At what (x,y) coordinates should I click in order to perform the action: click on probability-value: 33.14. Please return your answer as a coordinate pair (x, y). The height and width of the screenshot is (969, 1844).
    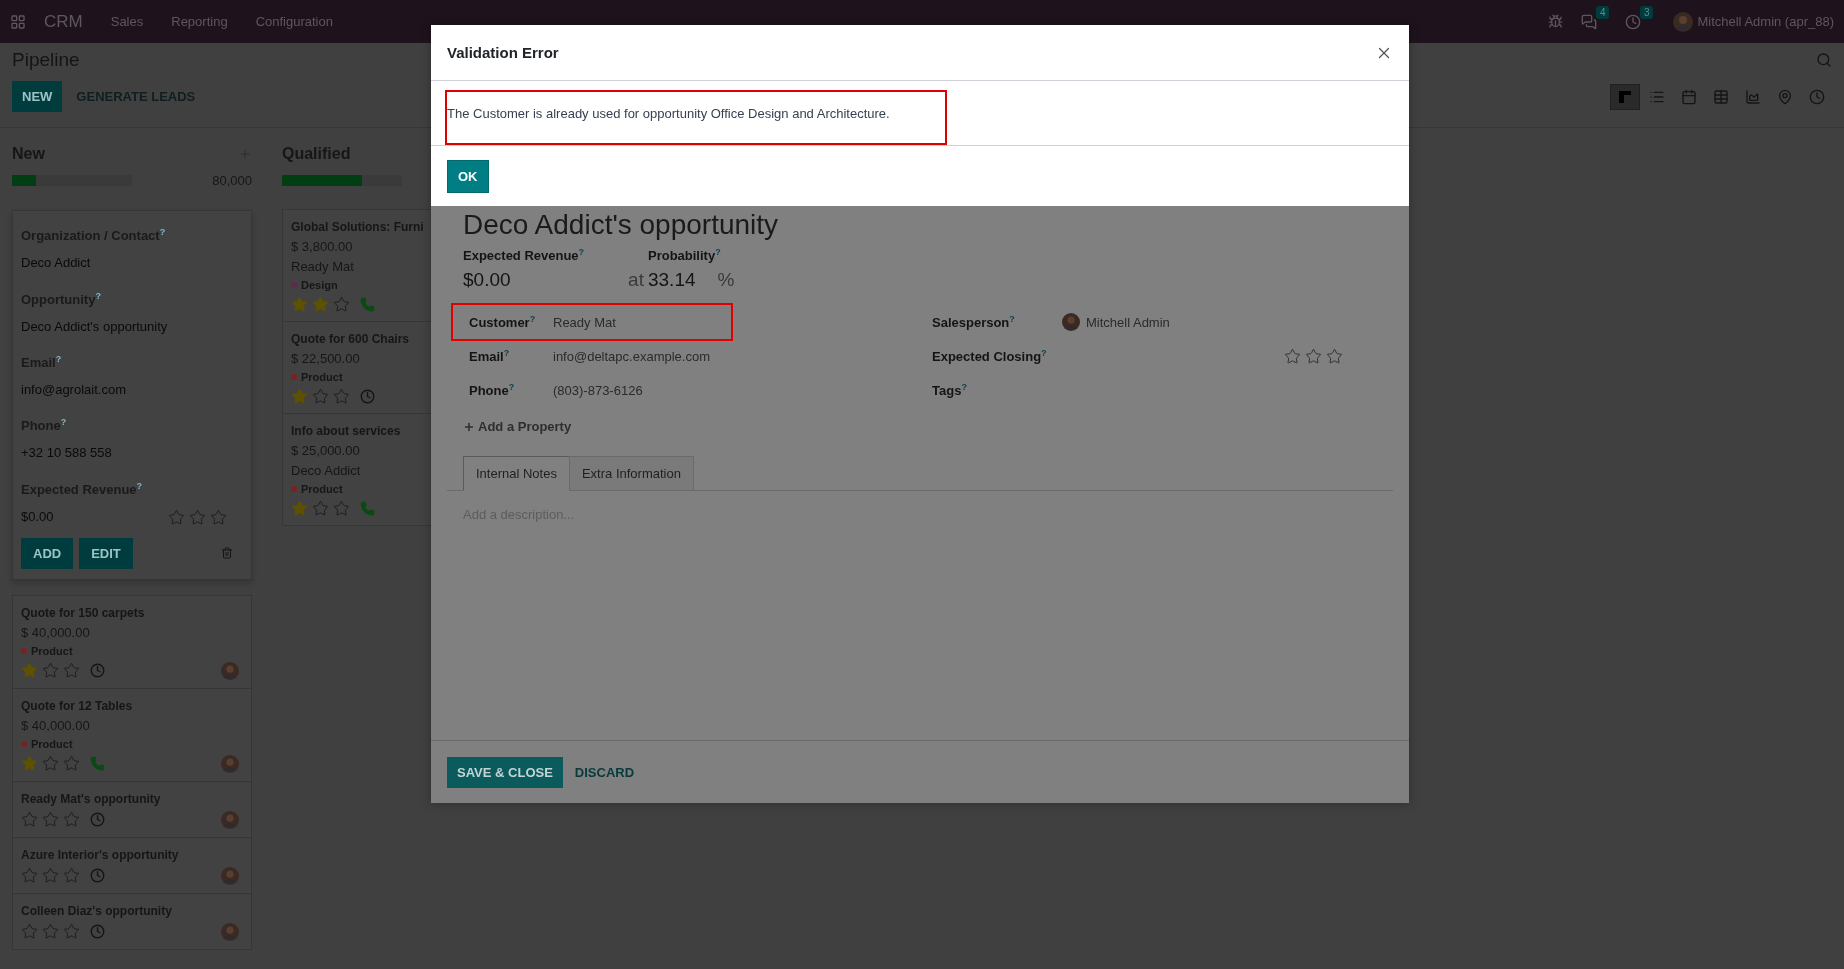
    Looking at the image, I should click on (671, 280).